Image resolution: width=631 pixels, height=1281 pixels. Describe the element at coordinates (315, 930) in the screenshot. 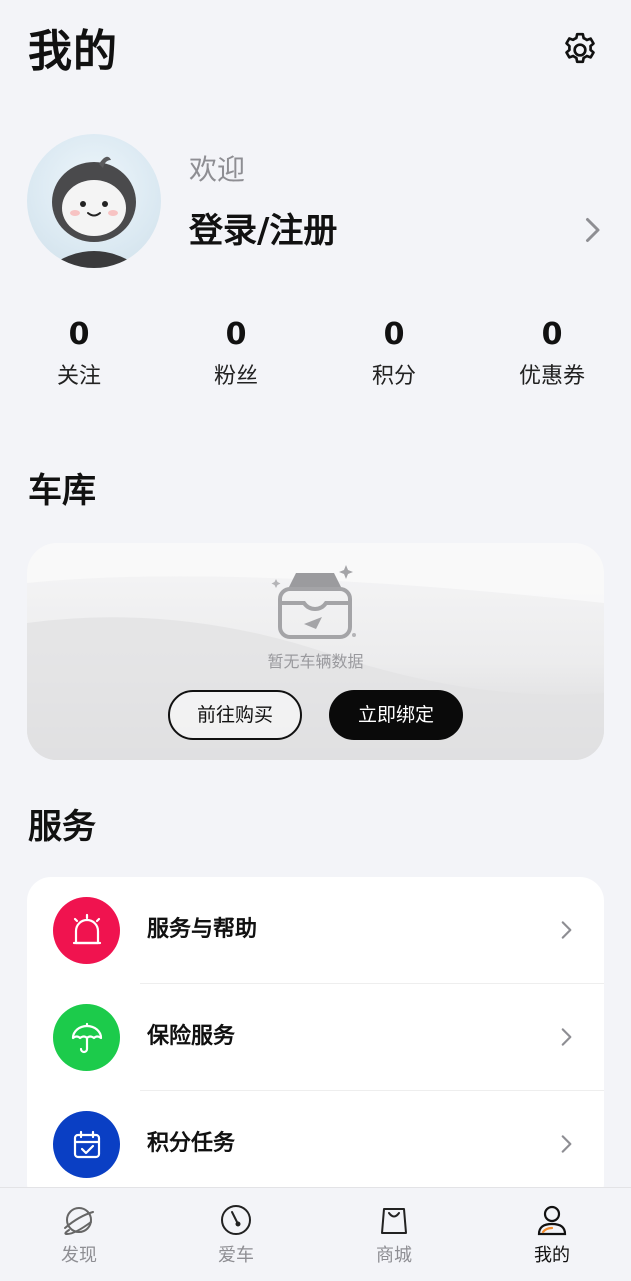

I see `service-help-row: 服务与帮助` at that location.